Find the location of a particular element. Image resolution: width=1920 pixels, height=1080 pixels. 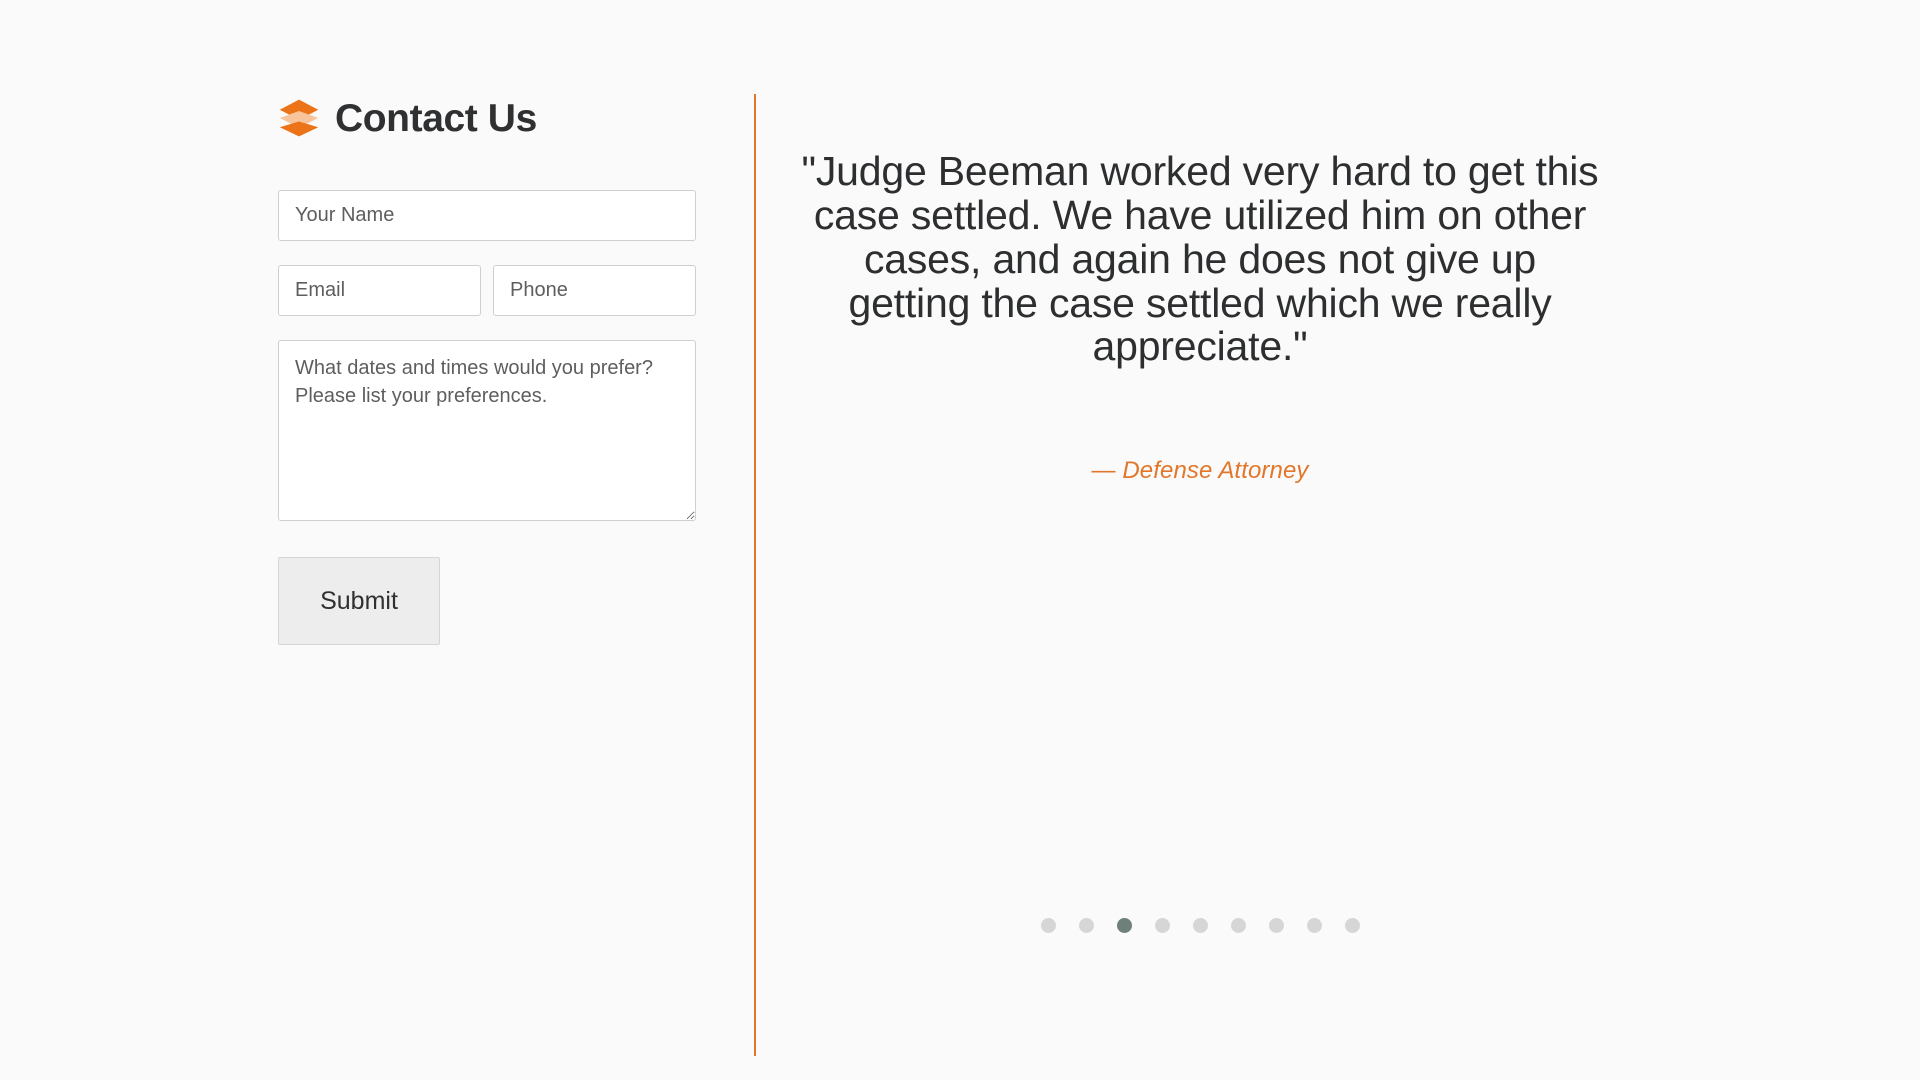

phone-input is located at coordinates (594, 290).